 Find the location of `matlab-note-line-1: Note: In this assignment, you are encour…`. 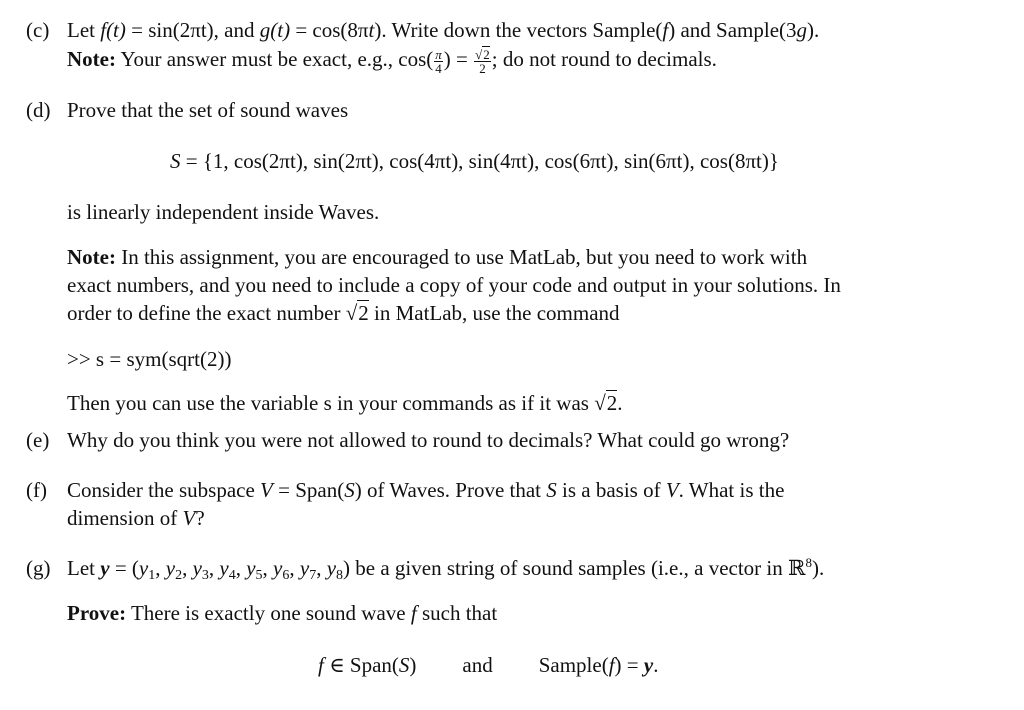

matlab-note-line-1: Note: In this assignment, you are encour… is located at coordinates (437, 257).